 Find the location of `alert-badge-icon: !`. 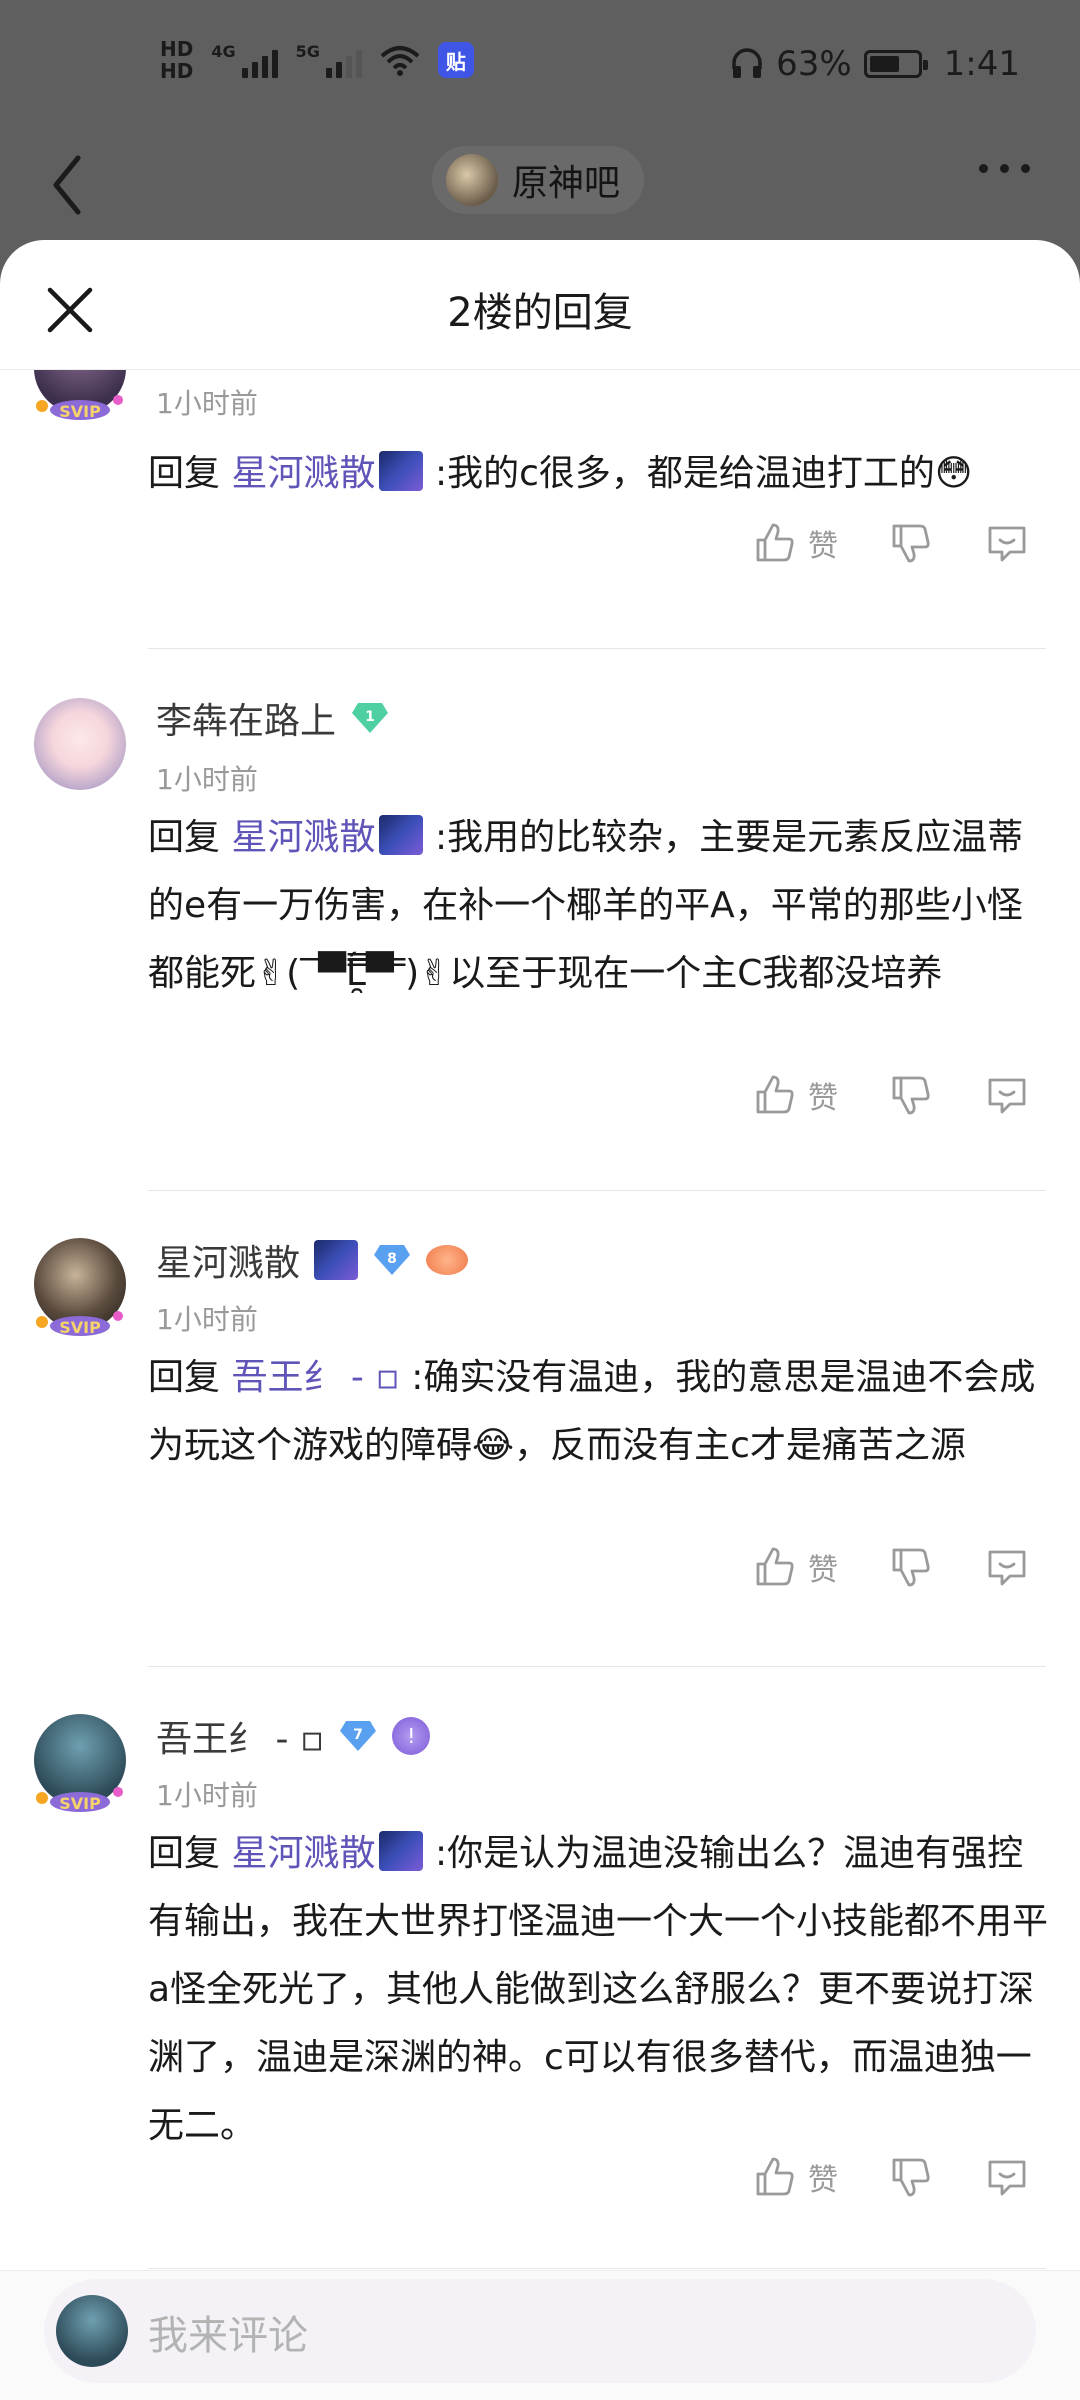

alert-badge-icon: ! is located at coordinates (411, 1736).